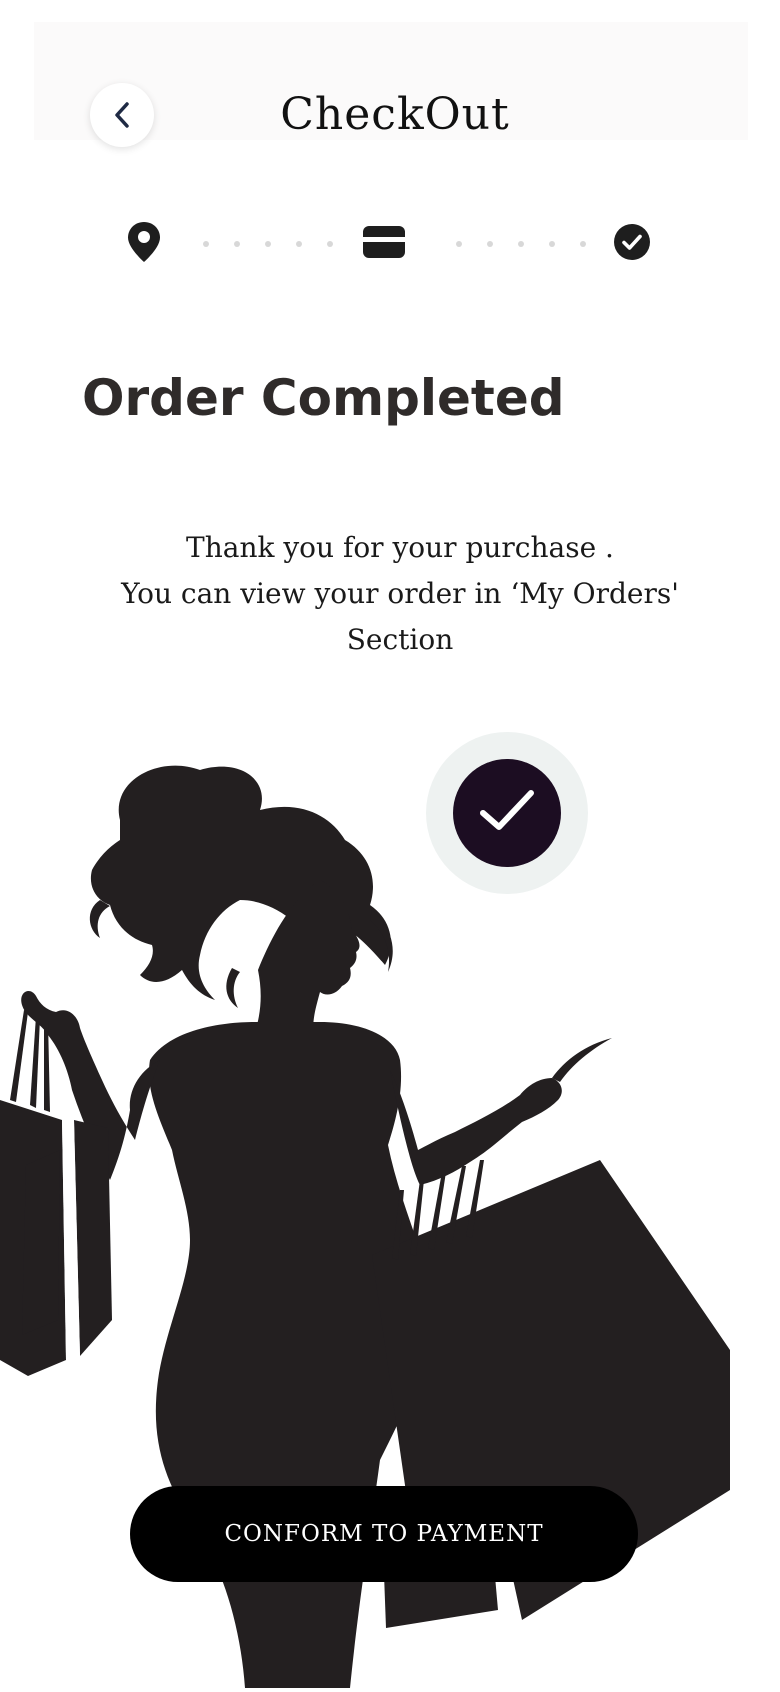 This screenshot has width=780, height=1692. Describe the element at coordinates (400, 547) in the screenshot. I see `message-line: Thank you for your purchase .` at that location.